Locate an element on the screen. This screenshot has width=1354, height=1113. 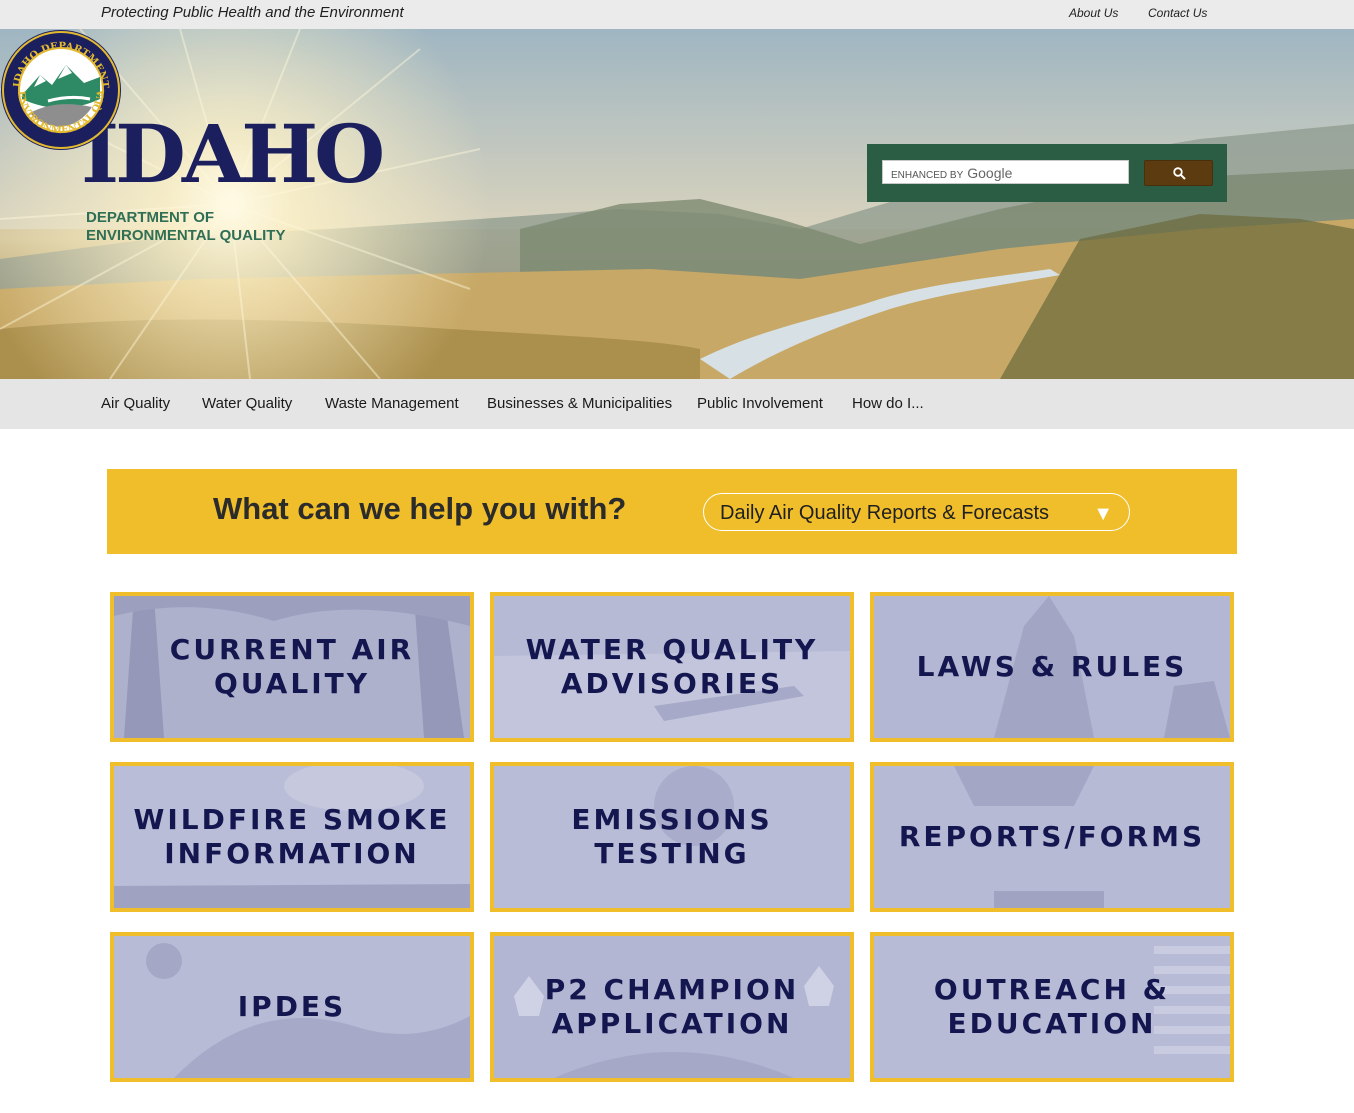
nav-air-quality: Air Quality is located at coordinates (135, 403).